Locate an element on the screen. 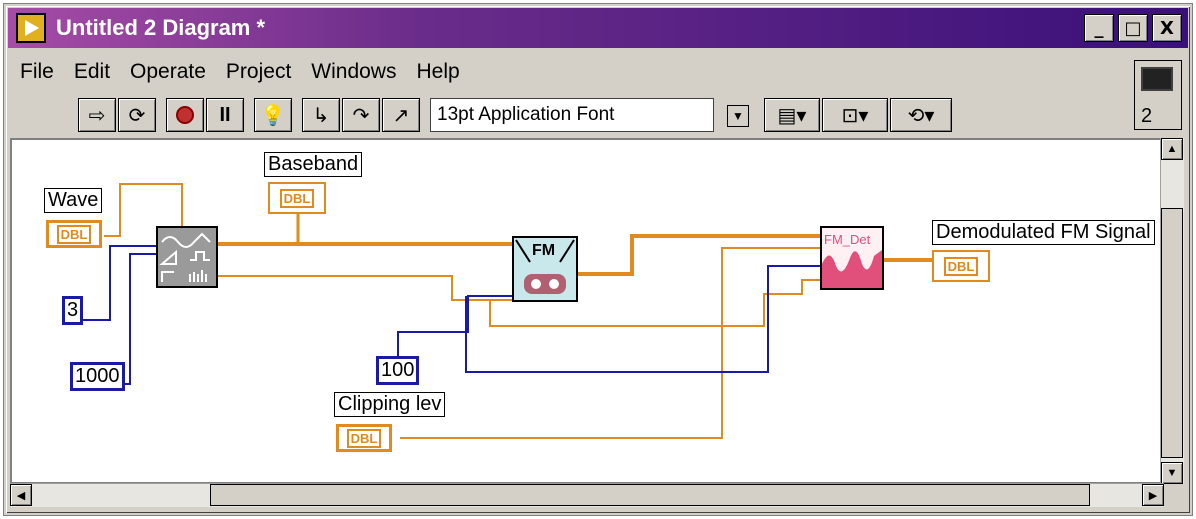 This screenshot has width=1196, height=519. horizontal-scroll-thumb is located at coordinates (650, 495).